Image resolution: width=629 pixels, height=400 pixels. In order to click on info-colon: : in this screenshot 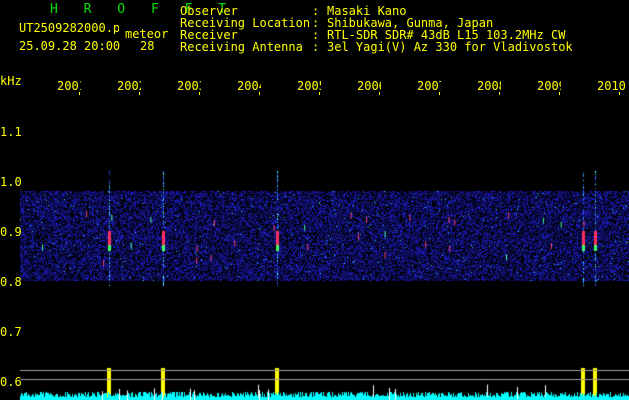, I will do `click(316, 47)`.